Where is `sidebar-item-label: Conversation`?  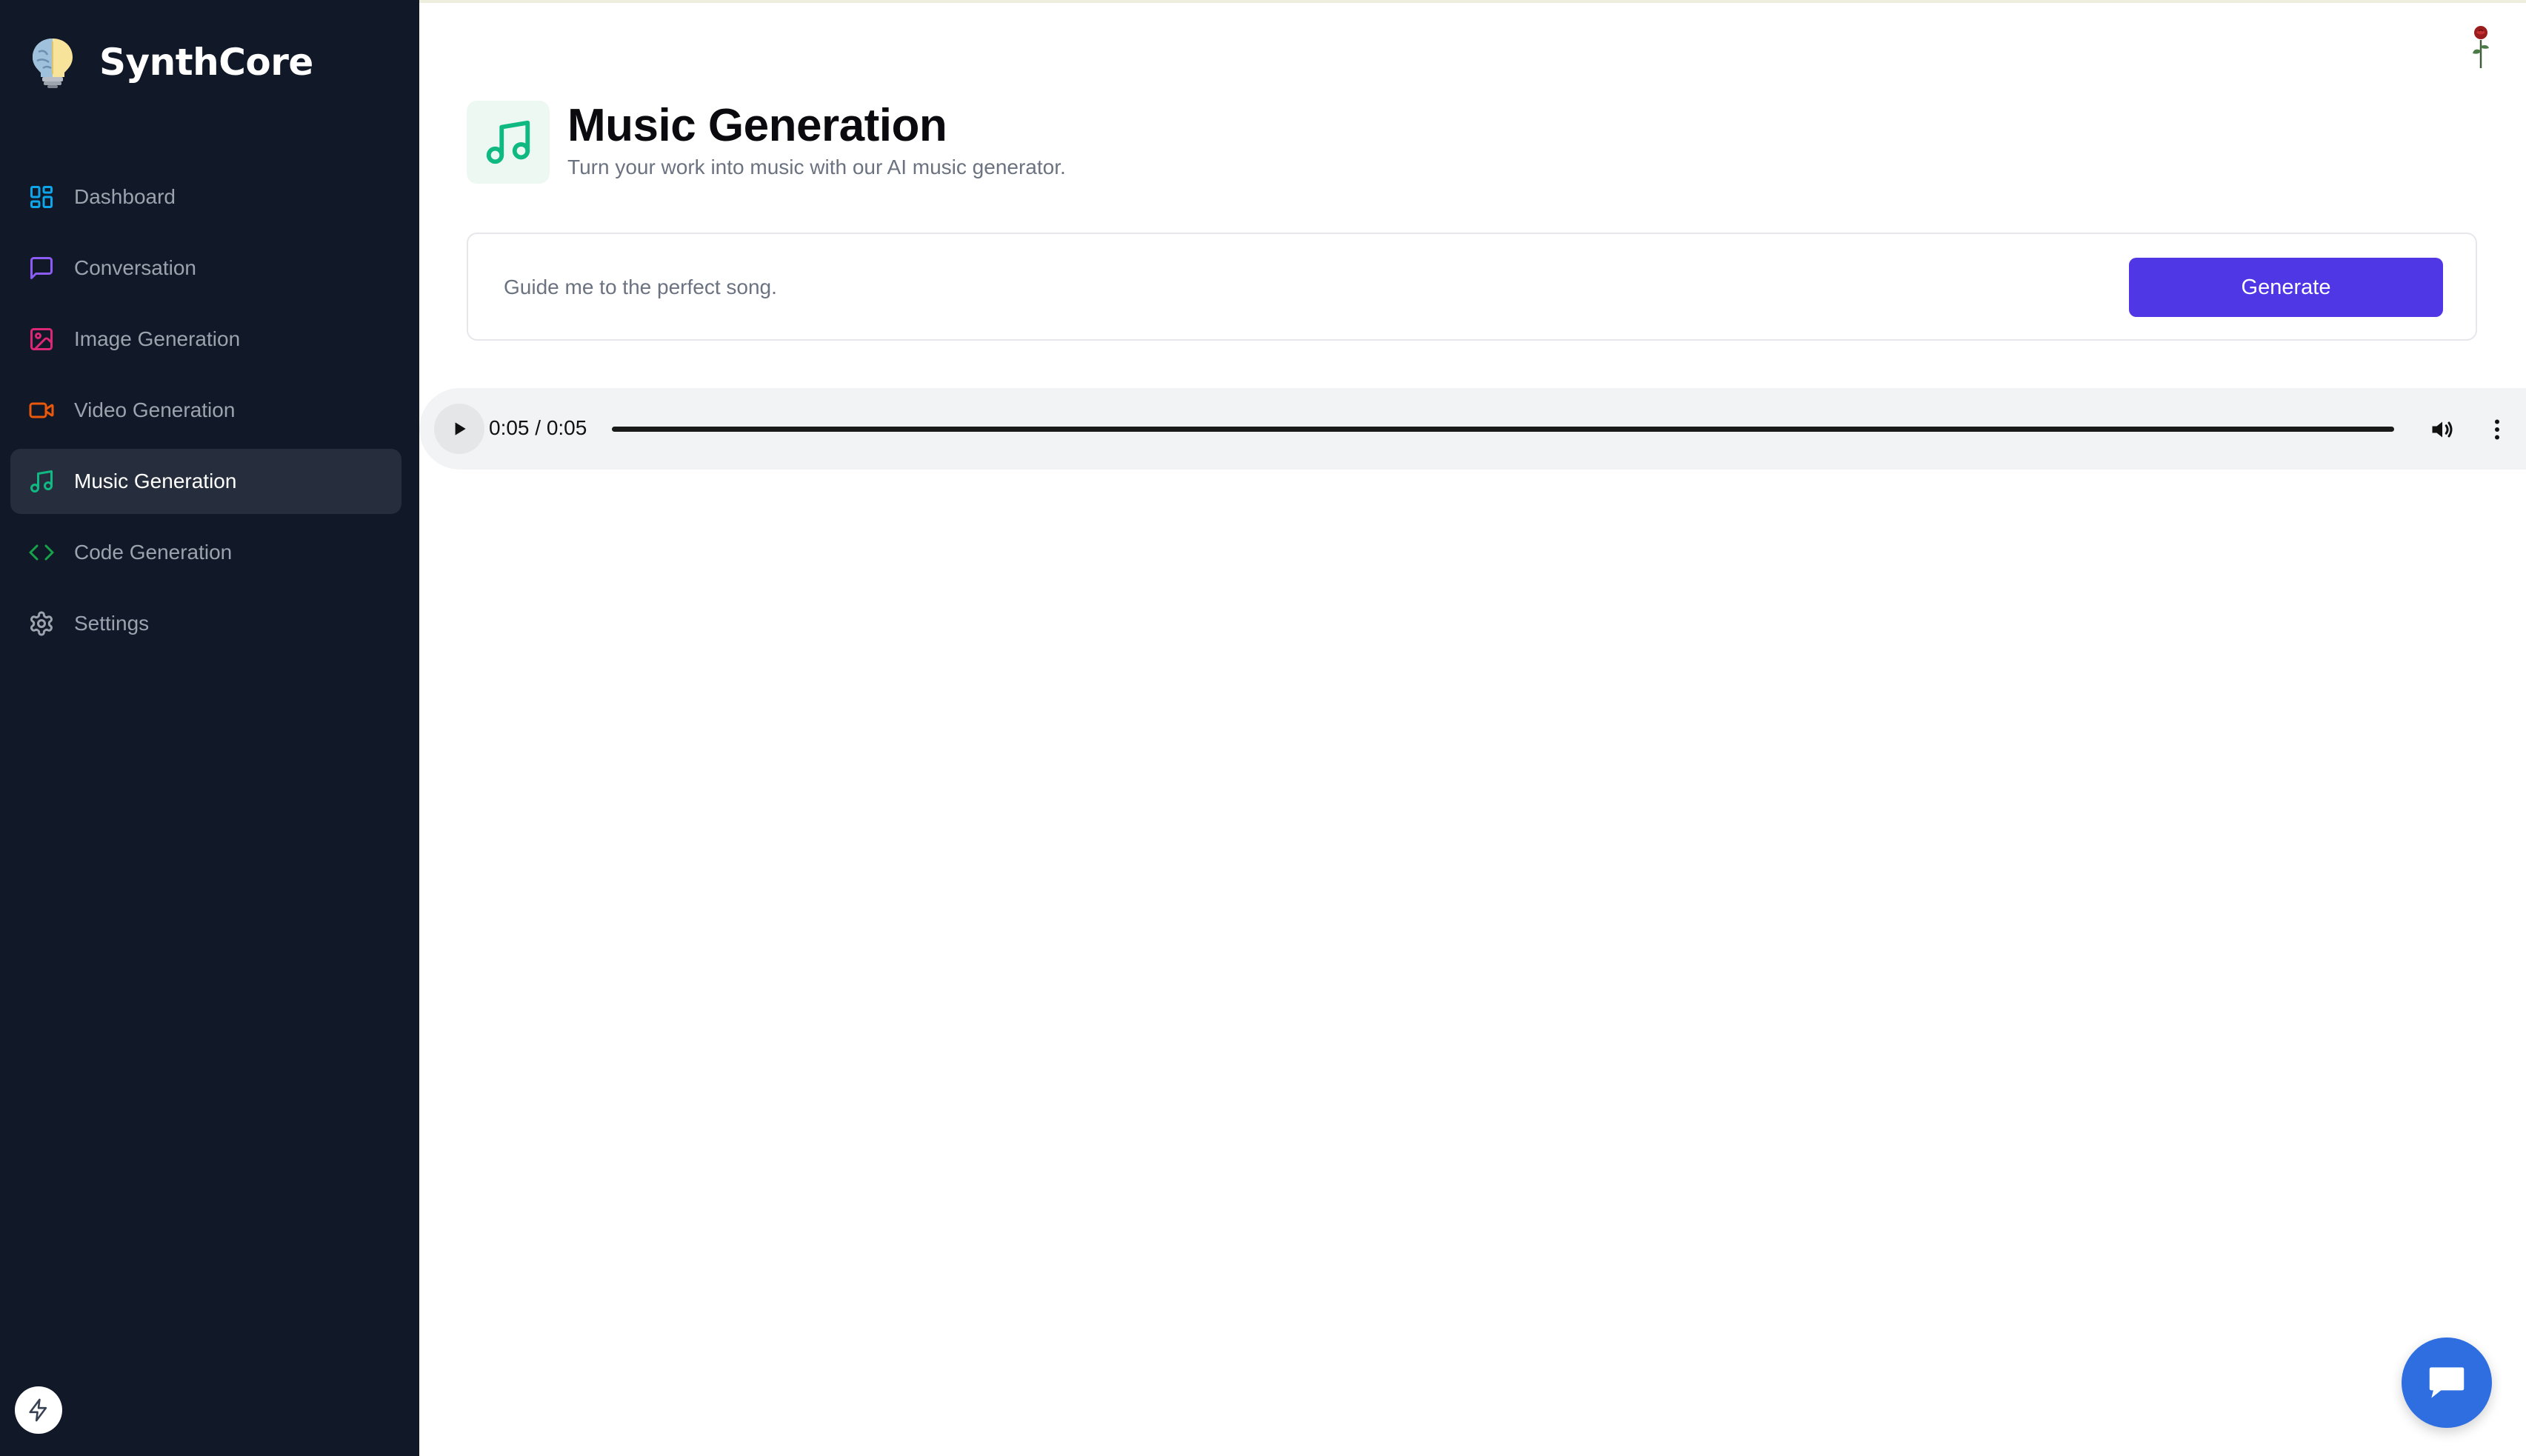
sidebar-item-label: Conversation is located at coordinates (135, 267).